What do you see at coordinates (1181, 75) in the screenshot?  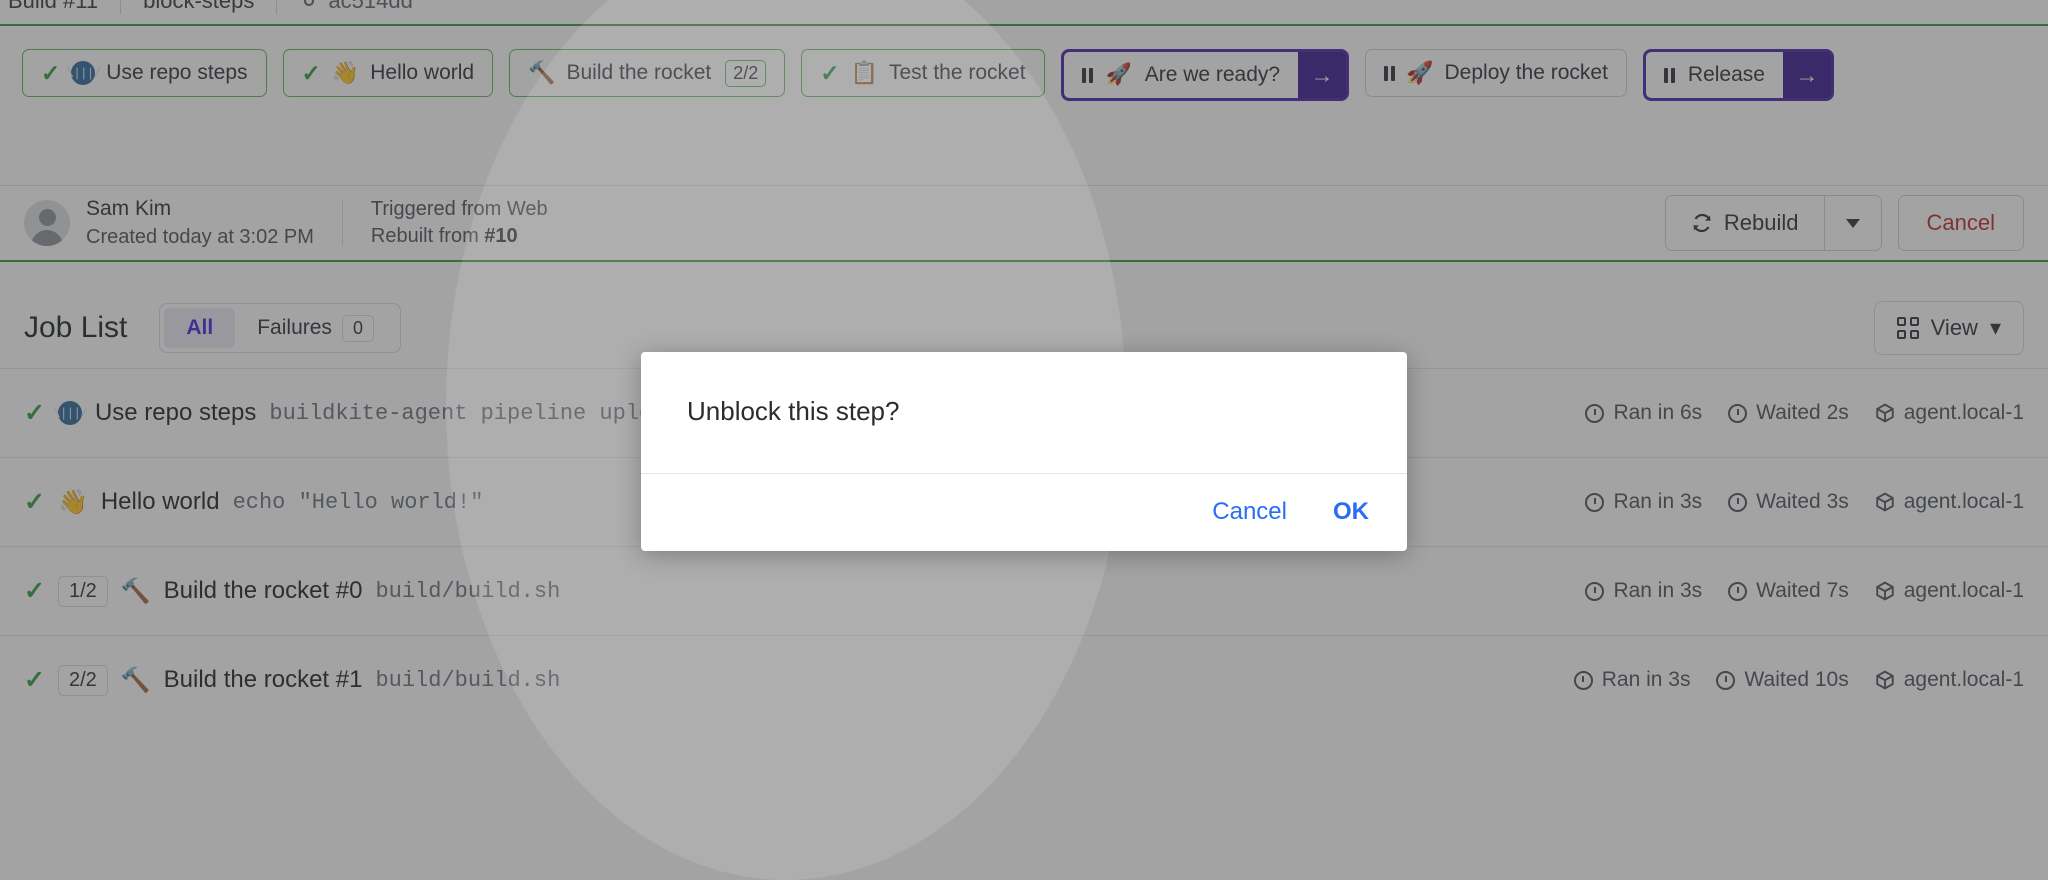 I see `step-are-we-ready-body: 🚀 Are we ready?` at bounding box center [1181, 75].